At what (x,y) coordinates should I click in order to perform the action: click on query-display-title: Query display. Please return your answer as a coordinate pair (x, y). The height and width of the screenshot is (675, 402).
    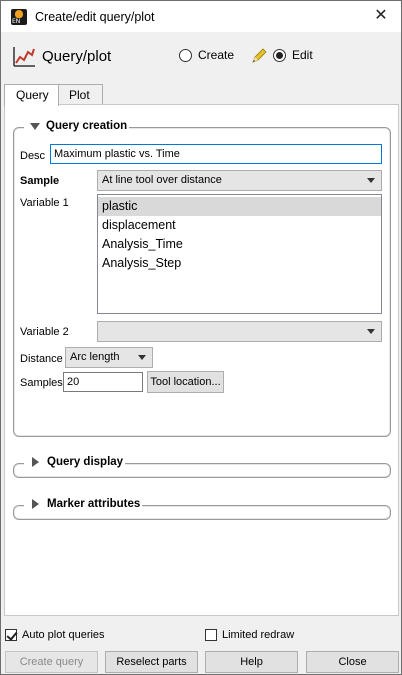
    Looking at the image, I should click on (85, 462).